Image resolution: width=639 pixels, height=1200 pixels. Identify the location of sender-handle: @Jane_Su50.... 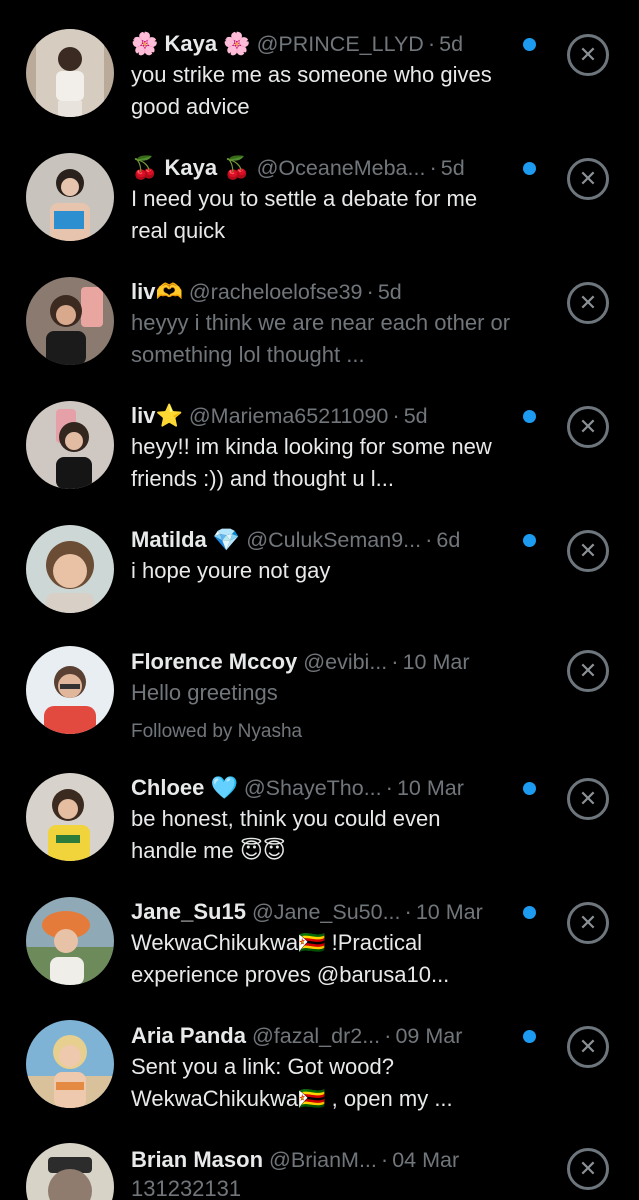
(326, 912).